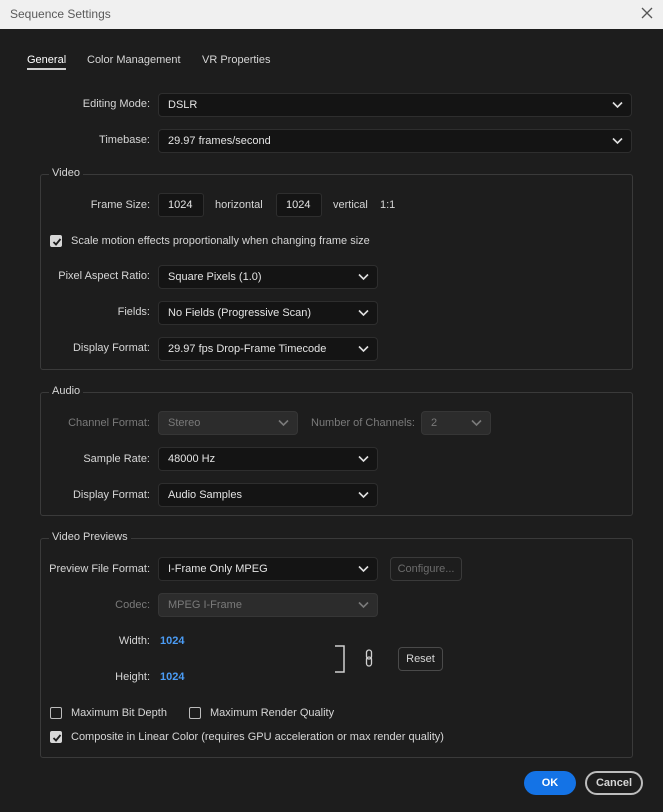 This screenshot has height=812, width=663. I want to click on video-display-format-label: Display Format:, so click(111, 348).